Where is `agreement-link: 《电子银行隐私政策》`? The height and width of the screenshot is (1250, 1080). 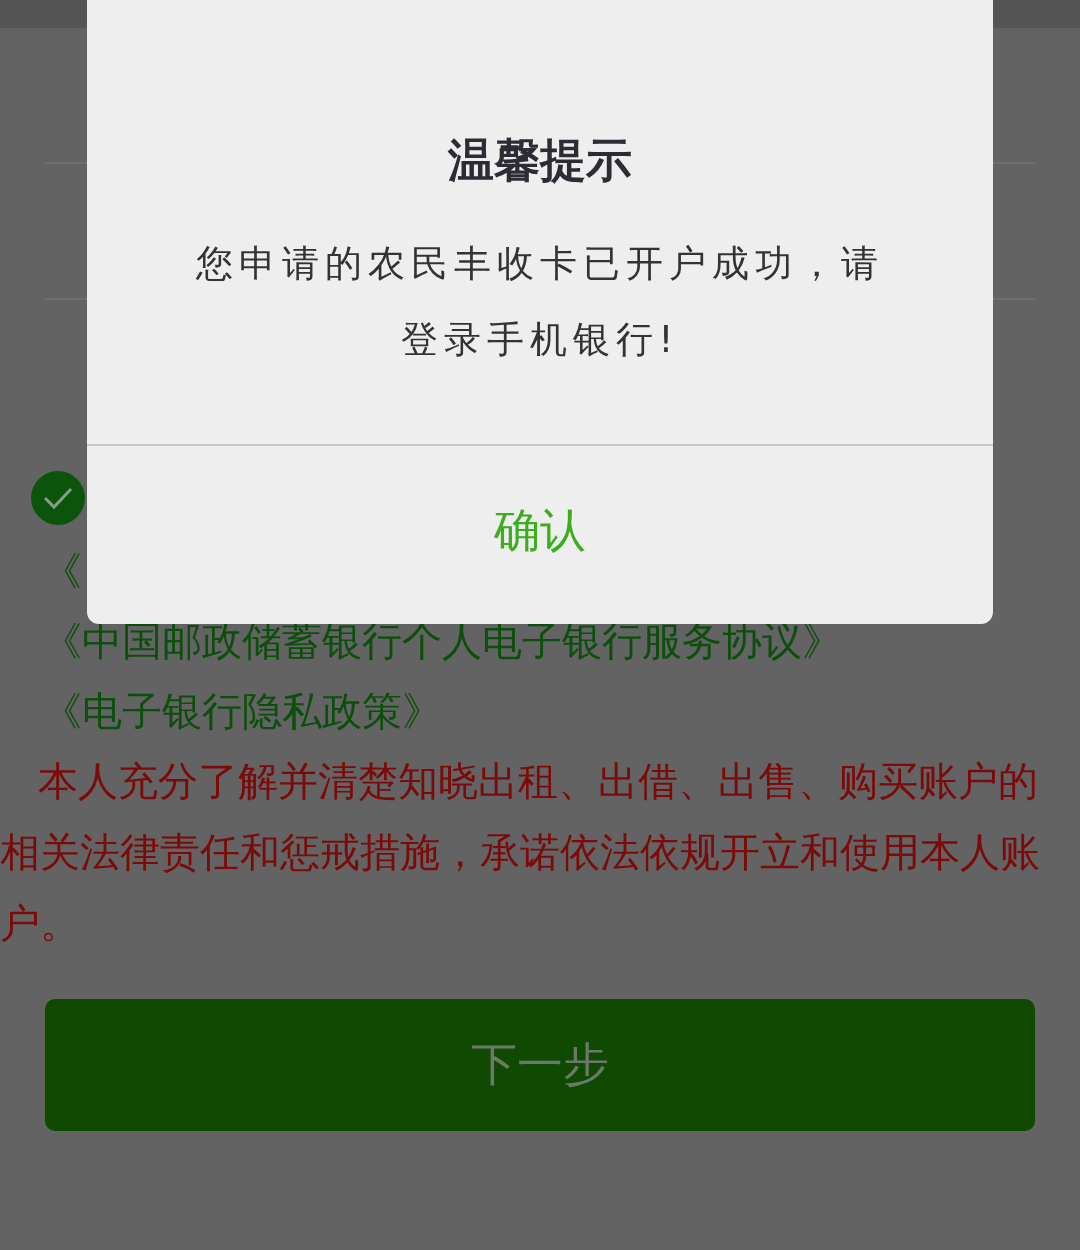
agreement-link: 《电子银行隐私政策》 is located at coordinates (561, 711).